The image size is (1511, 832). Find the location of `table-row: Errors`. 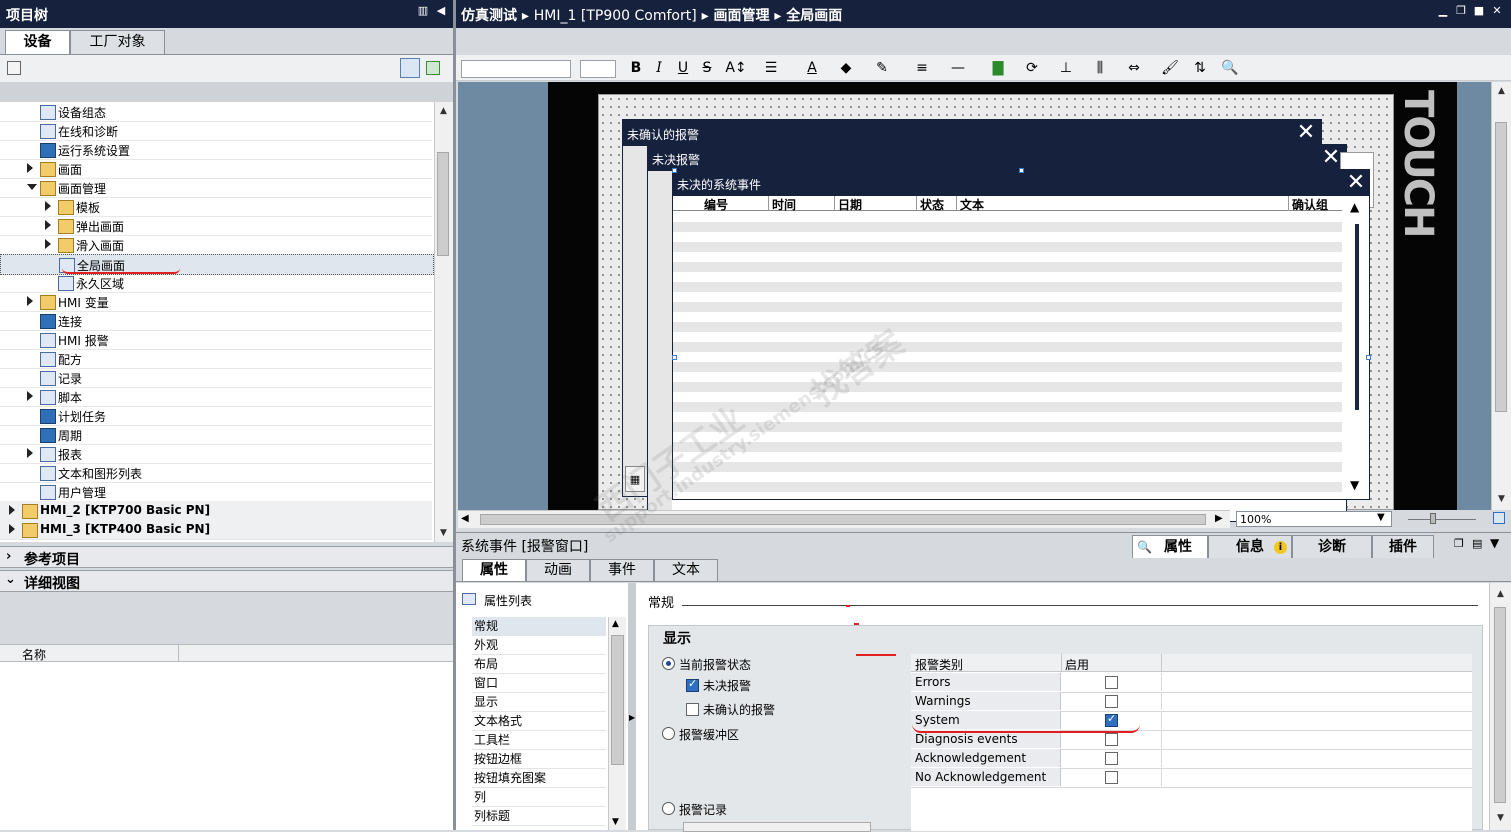

table-row: Errors is located at coordinates (1191, 683).